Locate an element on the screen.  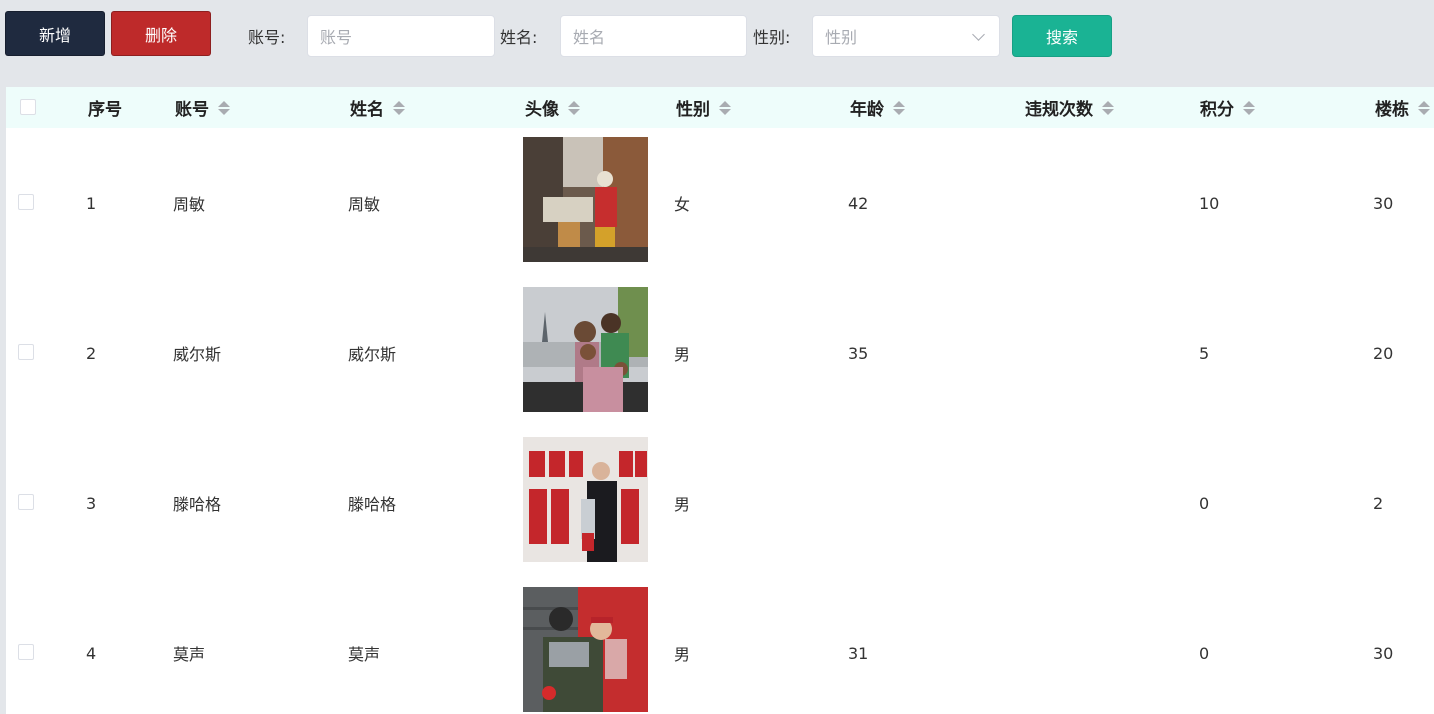
hug-red-door-photo is located at coordinates (585, 649).